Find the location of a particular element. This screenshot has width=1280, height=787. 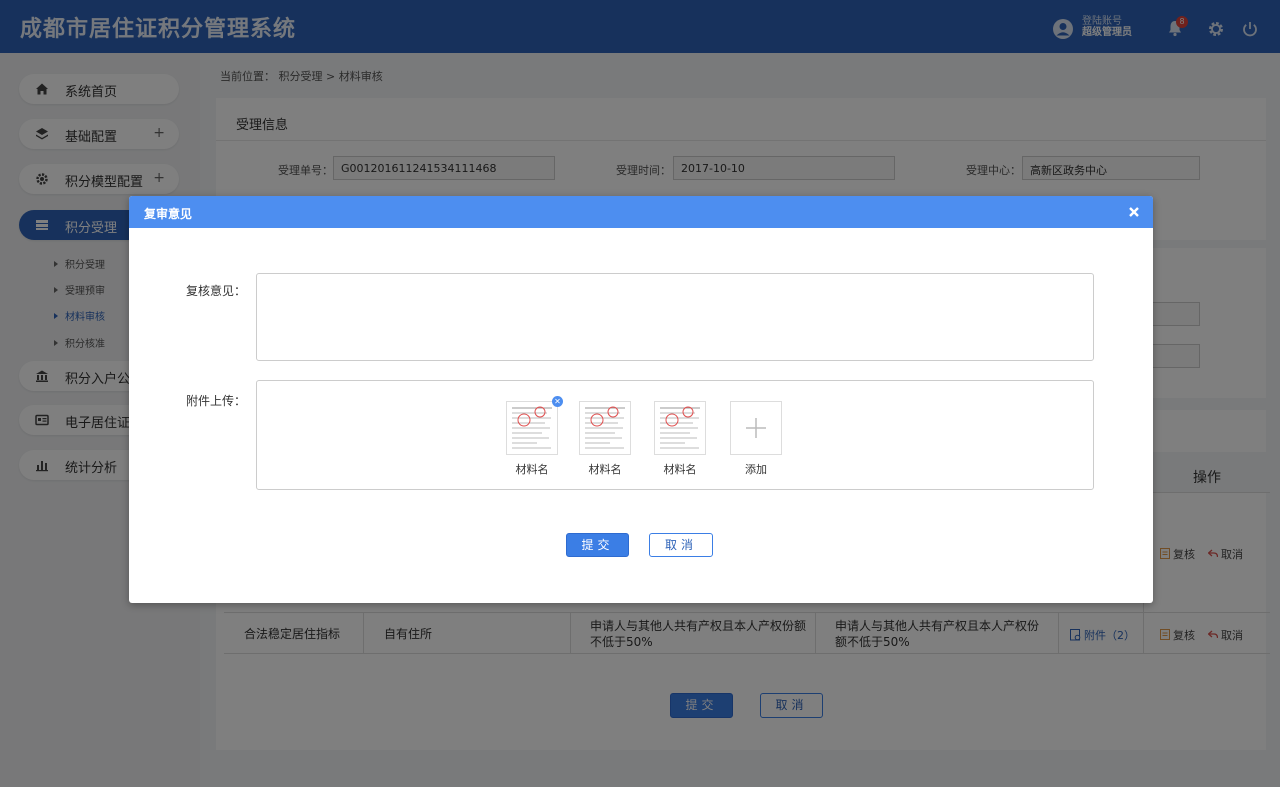

plus-icon is located at coordinates (756, 428).